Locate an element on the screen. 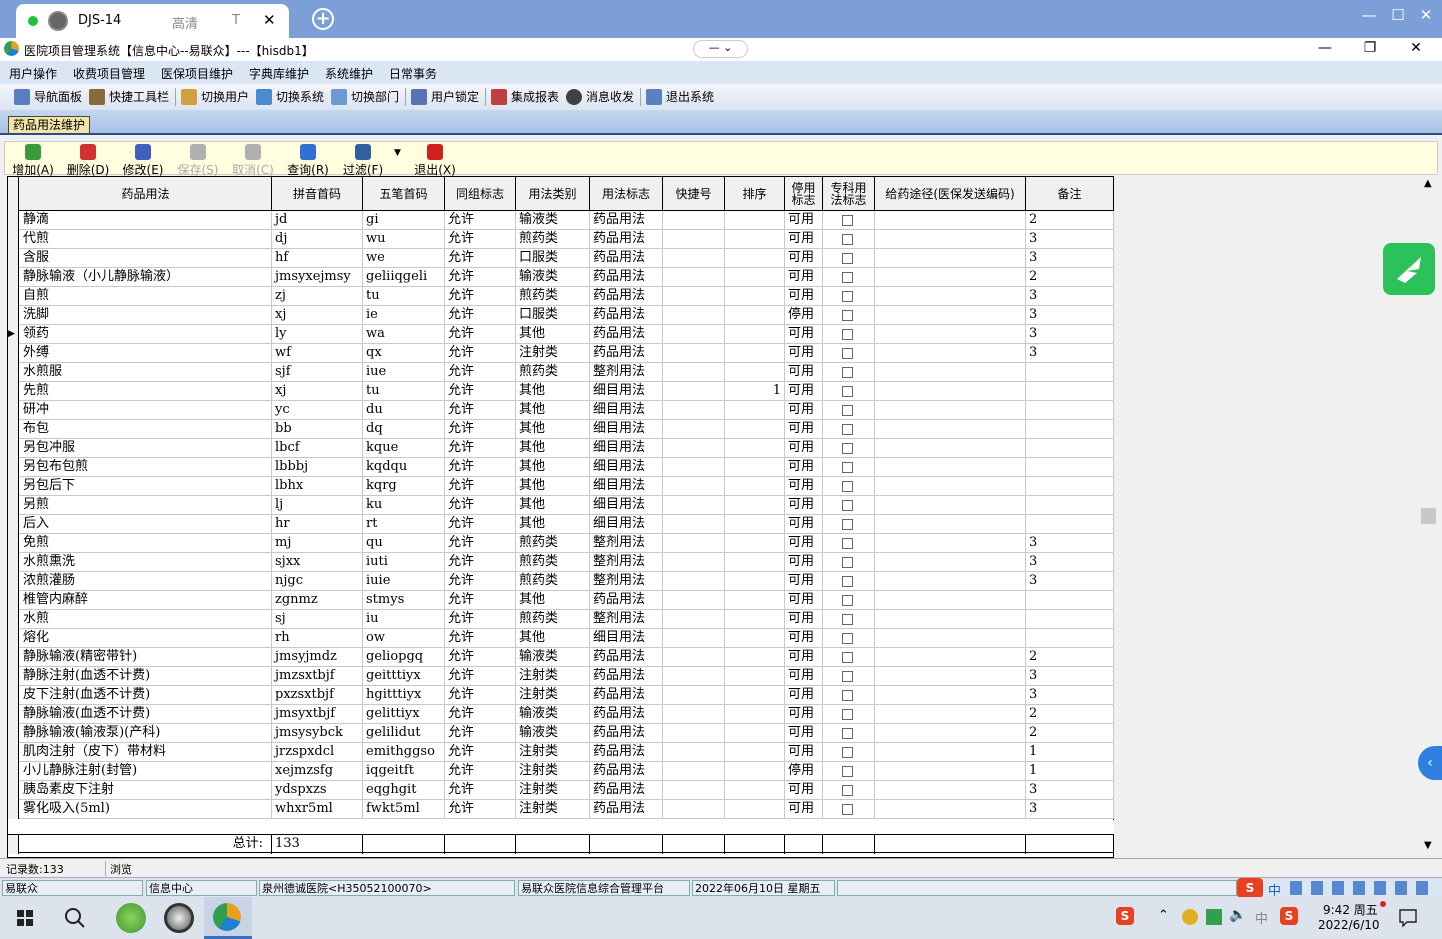  cell-usage-category: 其他 is located at coordinates (553, 334).